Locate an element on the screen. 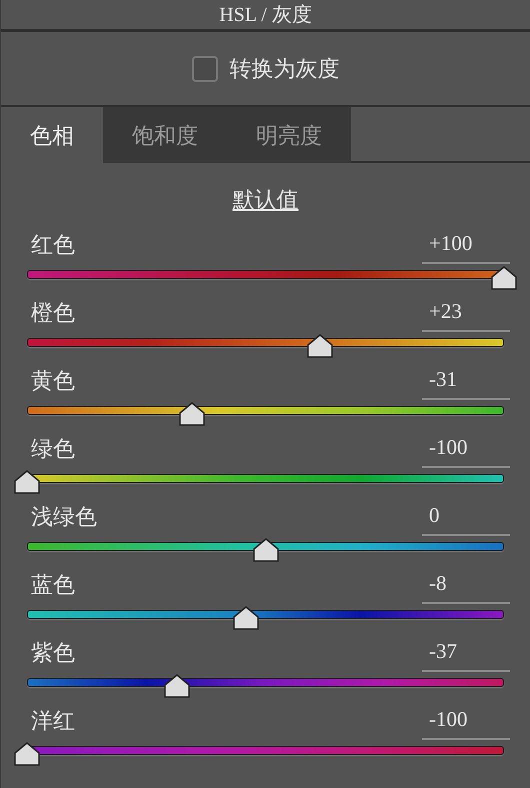 The height and width of the screenshot is (788, 530). slider-label: 黄色 is located at coordinates (53, 382).